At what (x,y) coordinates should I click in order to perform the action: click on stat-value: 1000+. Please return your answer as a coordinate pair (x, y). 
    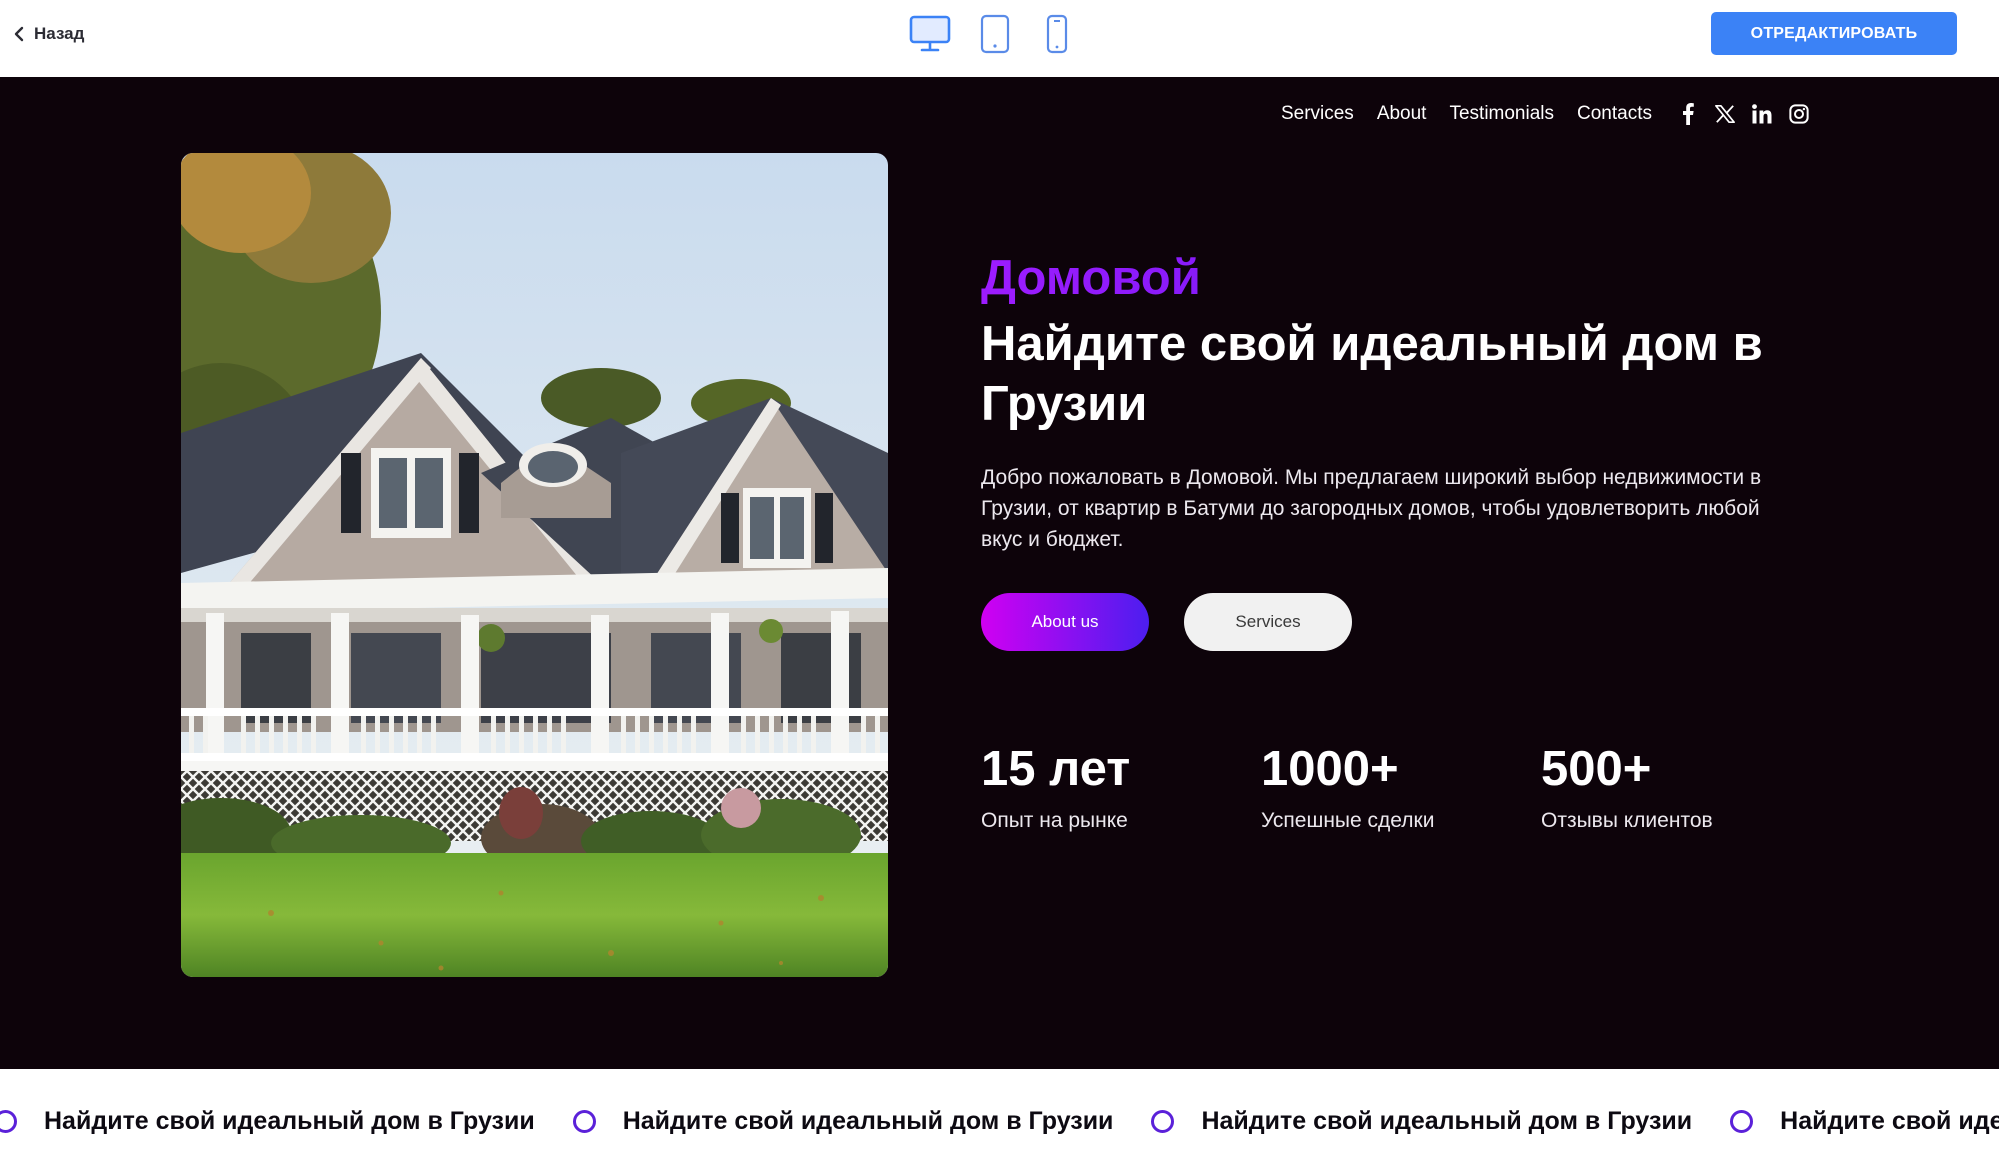
    Looking at the image, I should click on (1330, 769).